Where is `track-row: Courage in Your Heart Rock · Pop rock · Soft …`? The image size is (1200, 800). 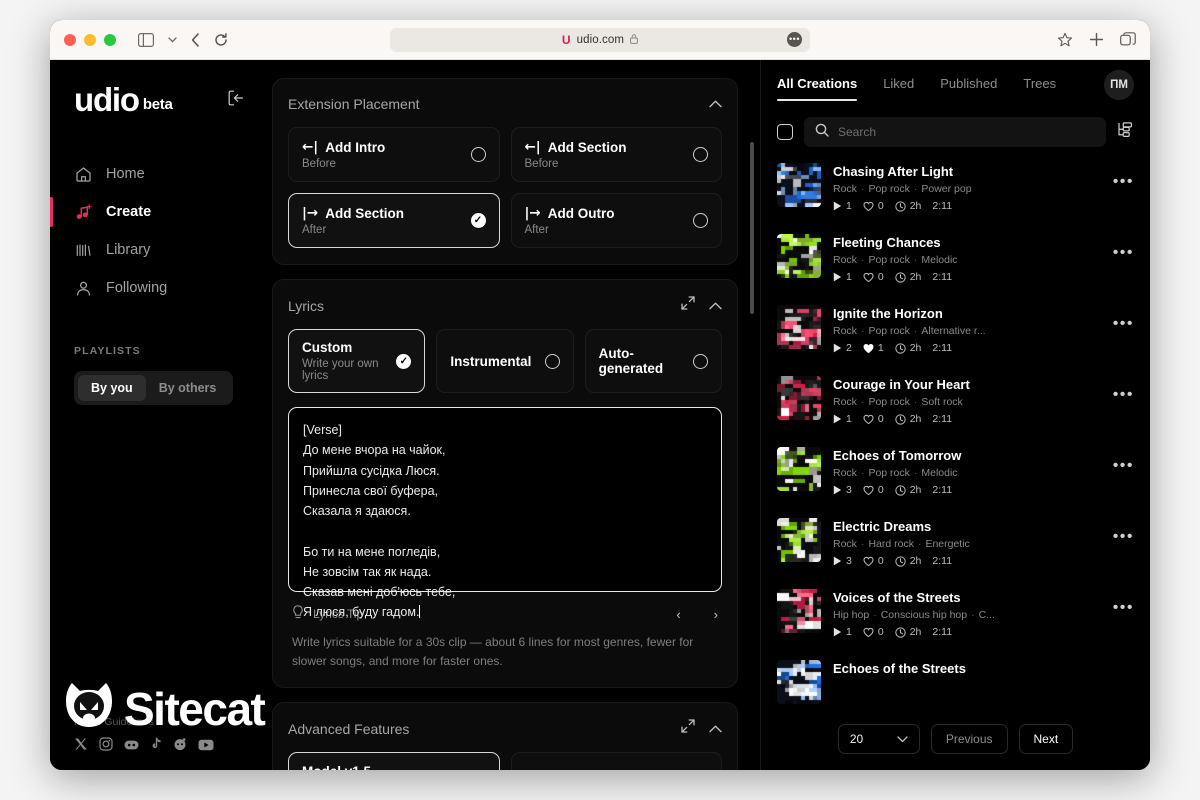
track-row: Courage in Your Heart Rock · Pop rock · Soft … is located at coordinates (955, 411).